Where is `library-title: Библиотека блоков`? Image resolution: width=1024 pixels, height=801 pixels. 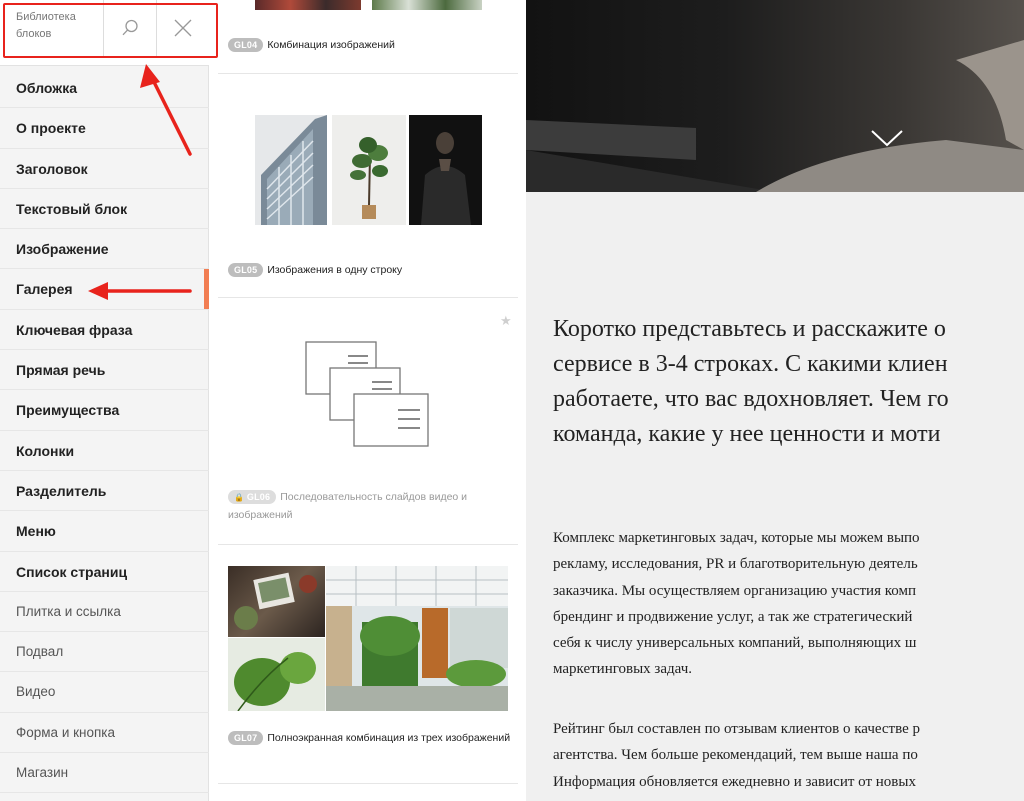
library-title: Библиотека блоков is located at coordinates (46, 25).